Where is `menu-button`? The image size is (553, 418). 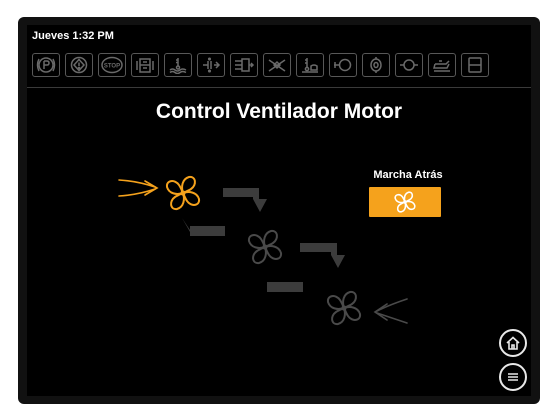
menu-button is located at coordinates (513, 377).